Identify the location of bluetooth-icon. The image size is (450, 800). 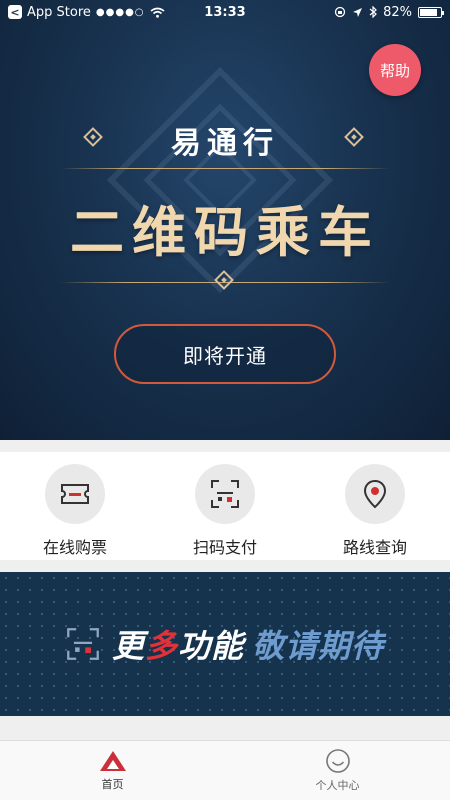
(373, 12).